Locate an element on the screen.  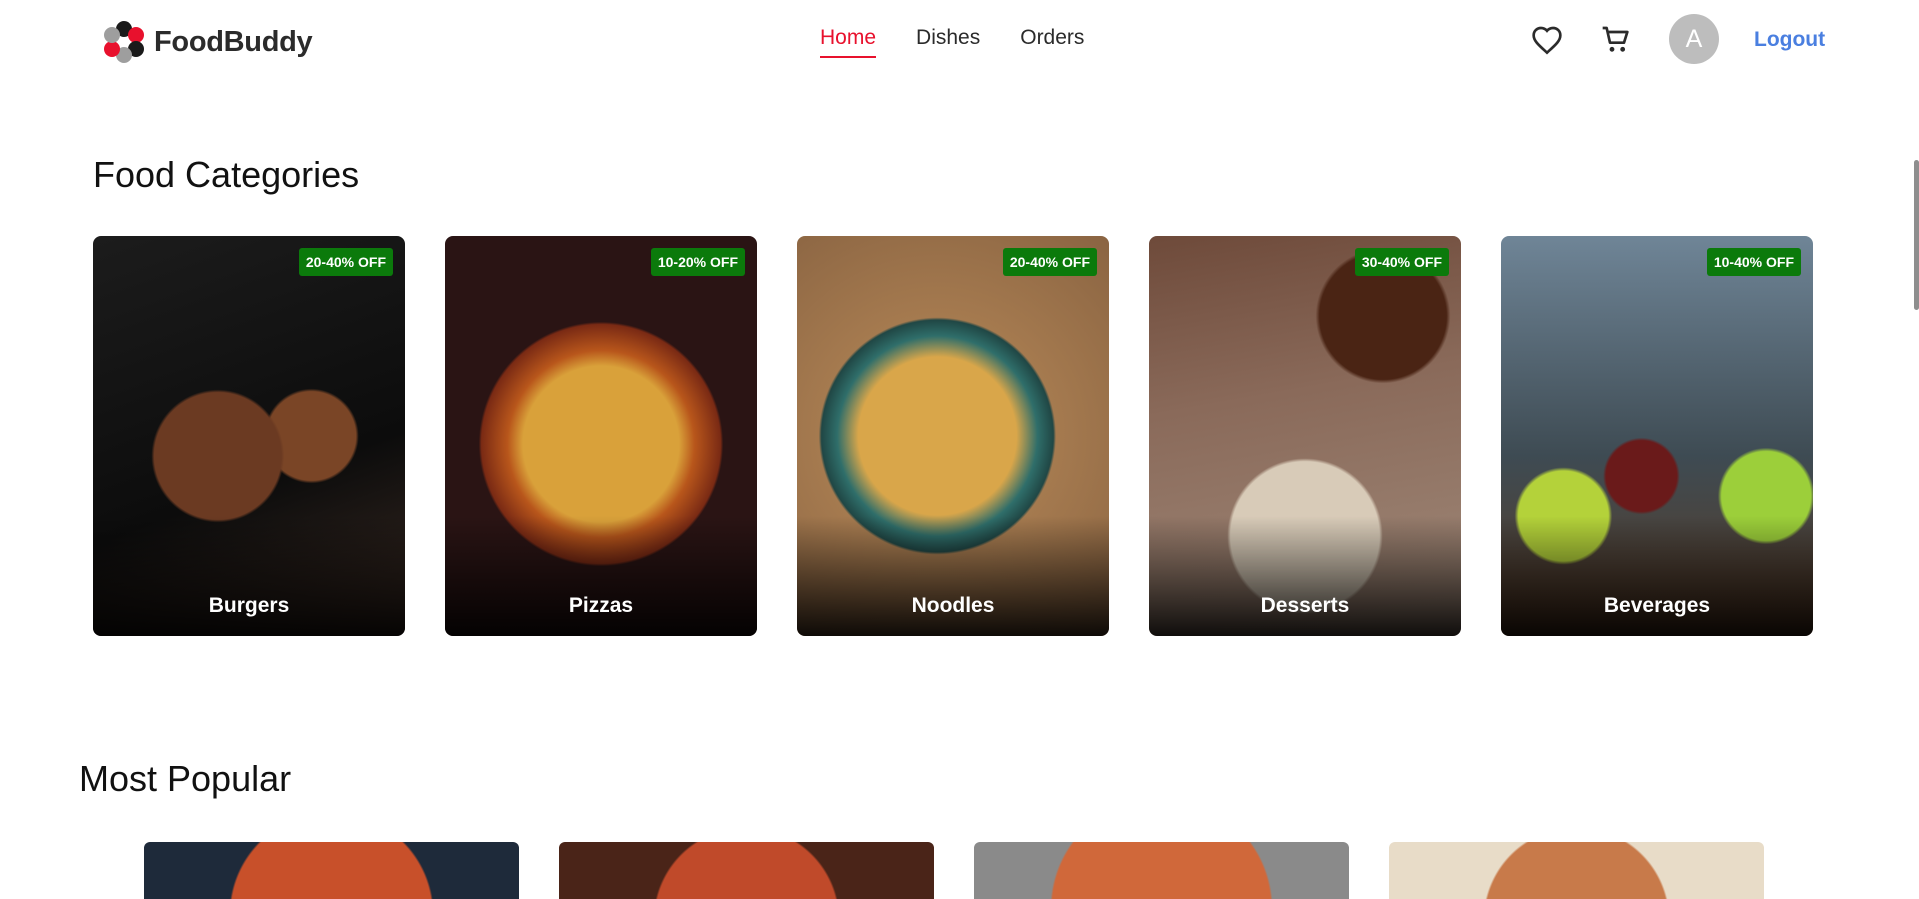
user-avatar: A is located at coordinates (1694, 39).